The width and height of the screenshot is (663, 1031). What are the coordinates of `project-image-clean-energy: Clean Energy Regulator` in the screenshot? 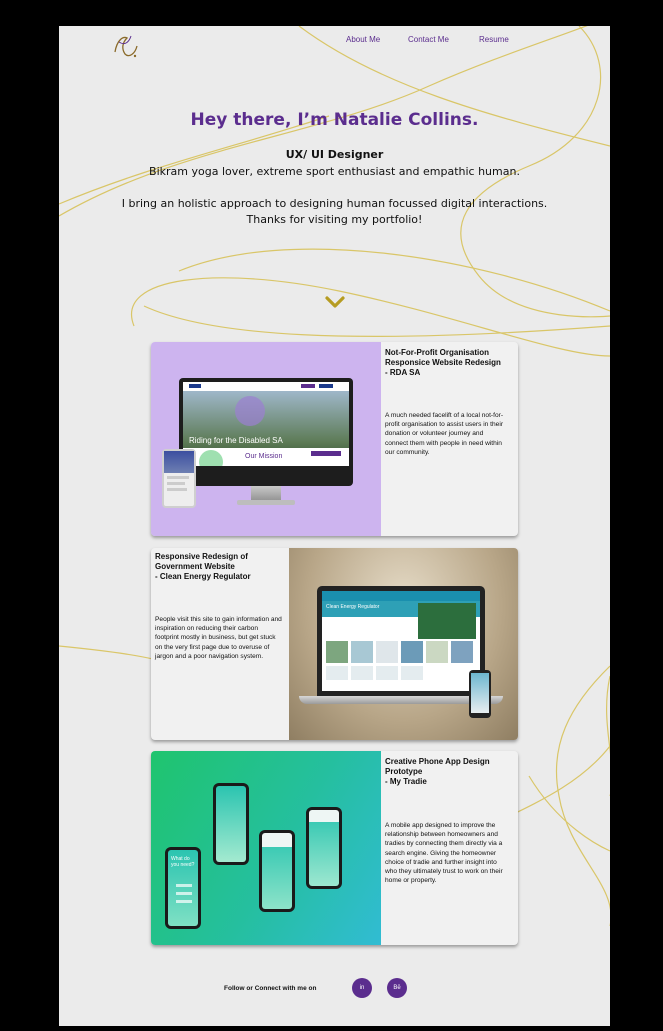 It's located at (403, 644).